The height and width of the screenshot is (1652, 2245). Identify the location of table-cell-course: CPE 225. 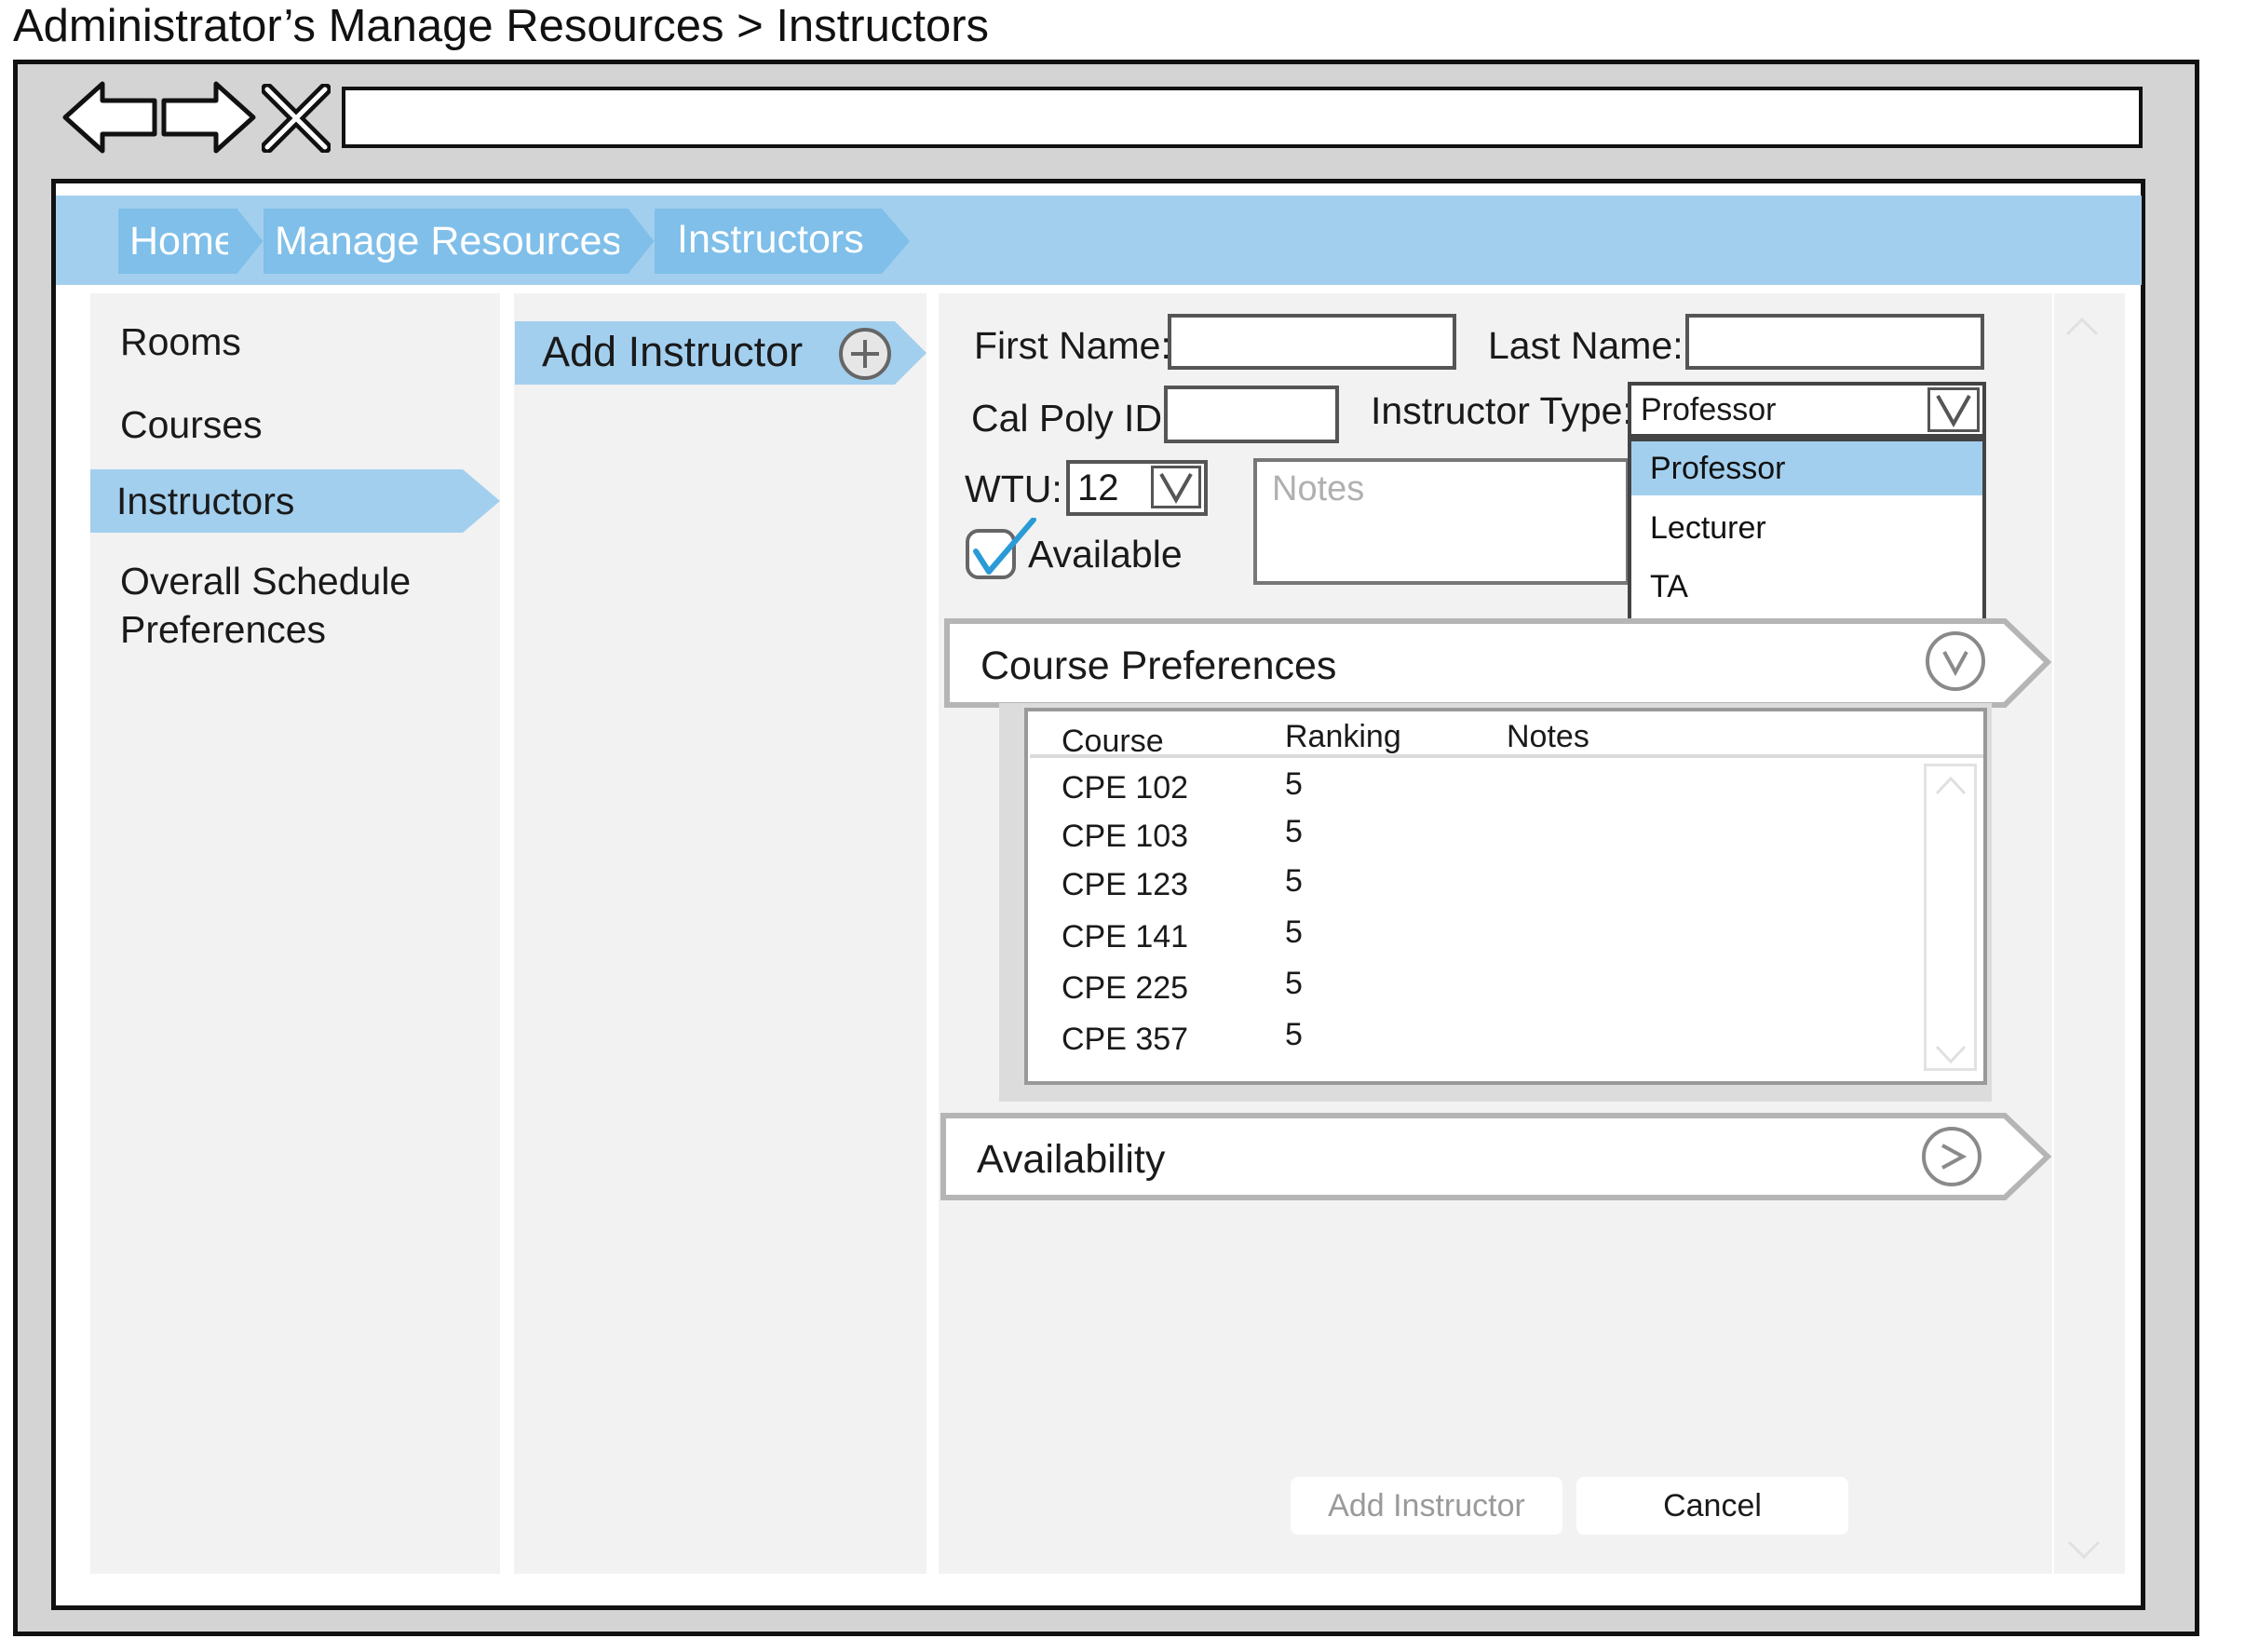
(1125, 988).